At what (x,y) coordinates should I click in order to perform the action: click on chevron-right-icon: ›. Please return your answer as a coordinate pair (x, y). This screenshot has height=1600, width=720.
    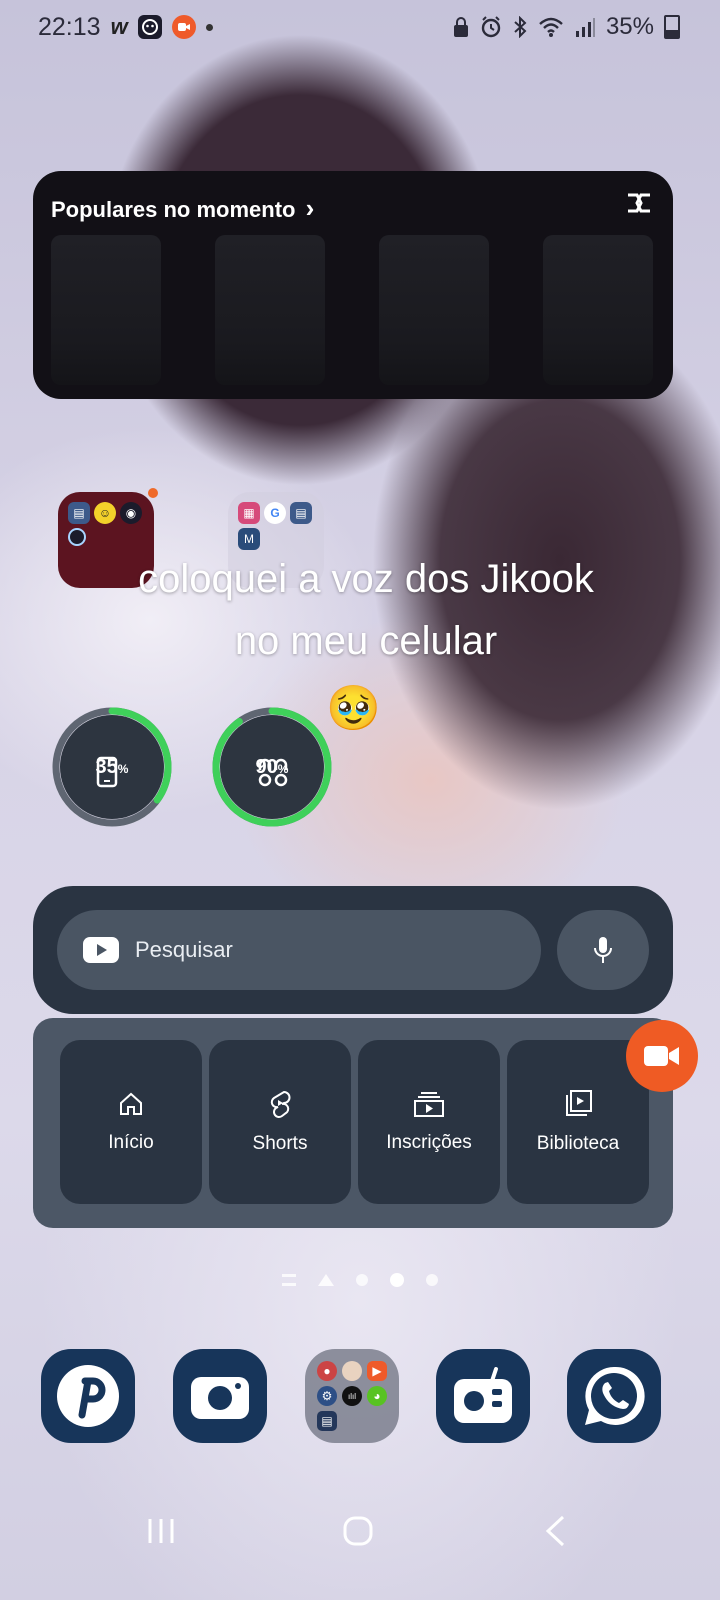
    Looking at the image, I should click on (310, 208).